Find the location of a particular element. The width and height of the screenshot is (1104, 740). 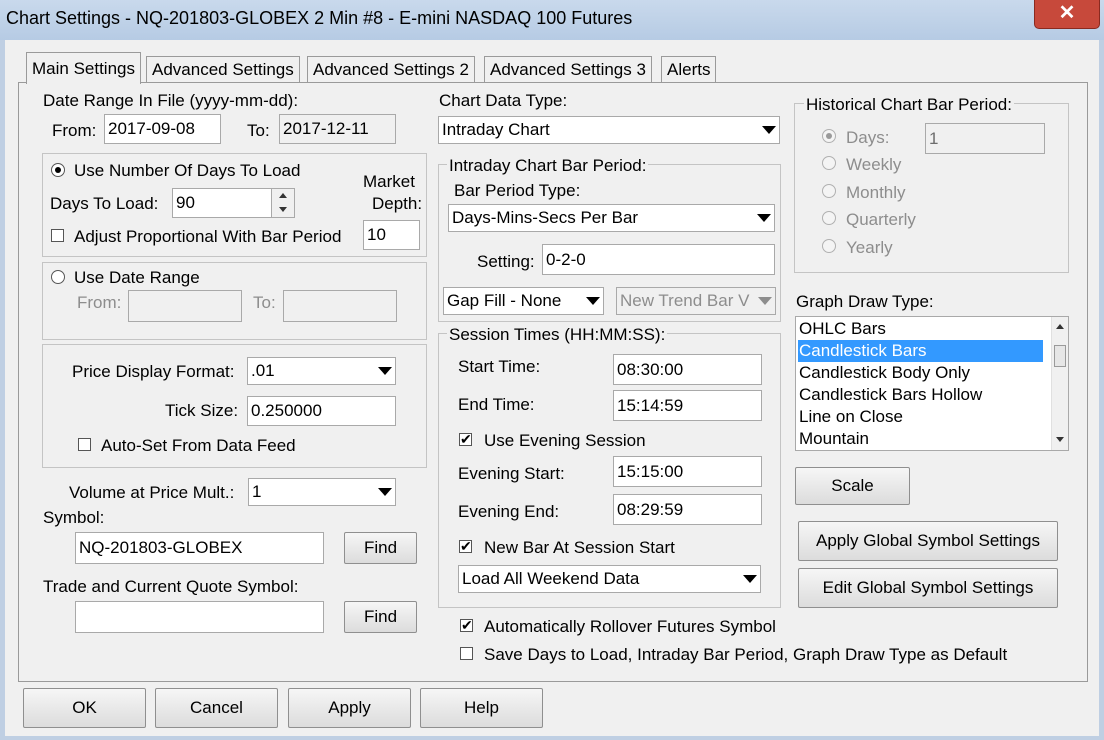

days-spinner is located at coordinates (283, 203).